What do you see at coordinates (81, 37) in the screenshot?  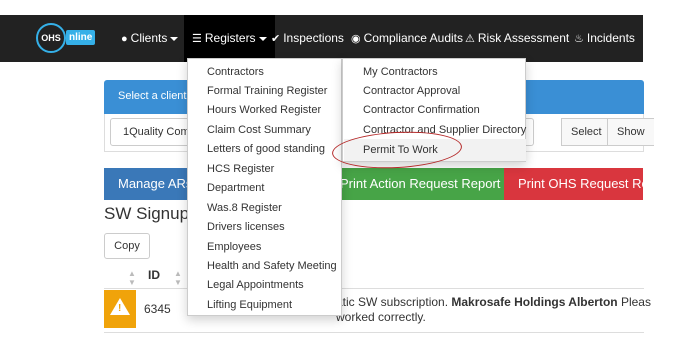 I see `logo-word: nline` at bounding box center [81, 37].